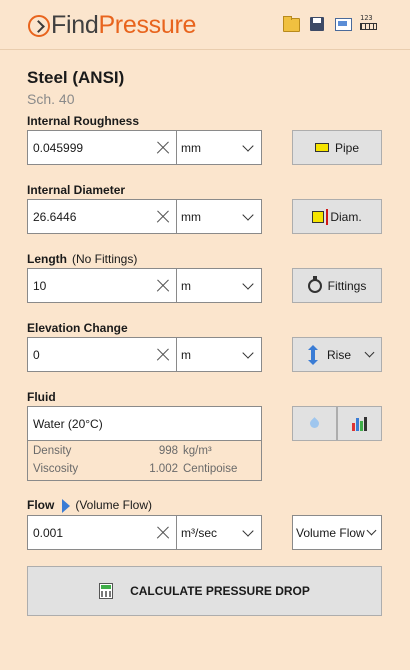  What do you see at coordinates (39, 25) in the screenshot?
I see `logo-arrow-icon` at bounding box center [39, 25].